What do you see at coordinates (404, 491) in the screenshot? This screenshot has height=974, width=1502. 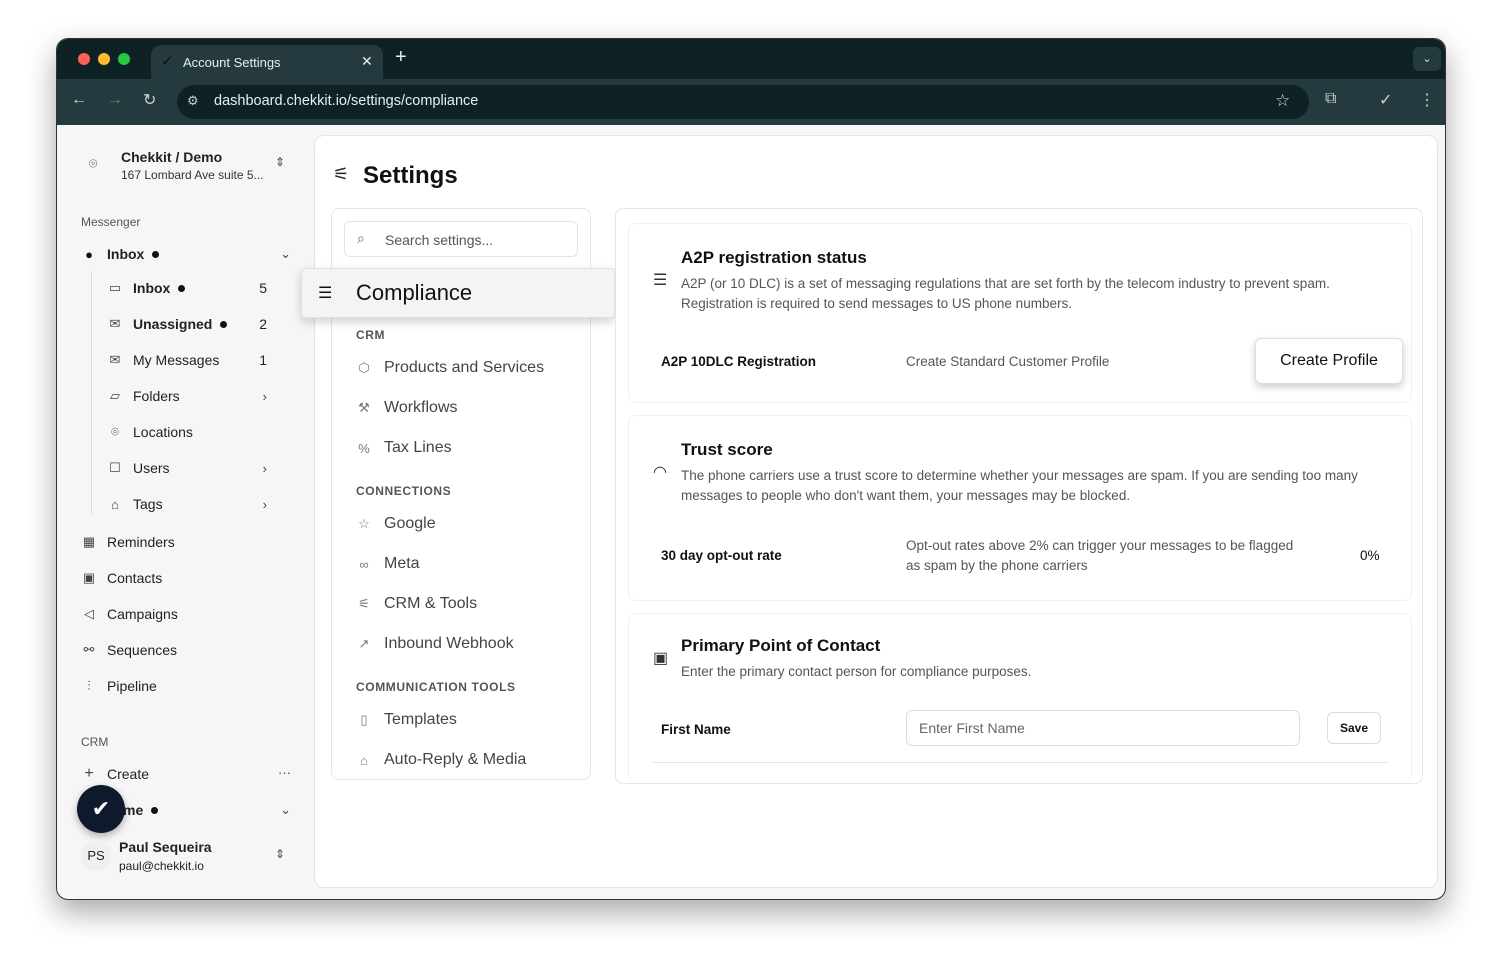 I see `nav-heading-connections: CONNECTIONS` at bounding box center [404, 491].